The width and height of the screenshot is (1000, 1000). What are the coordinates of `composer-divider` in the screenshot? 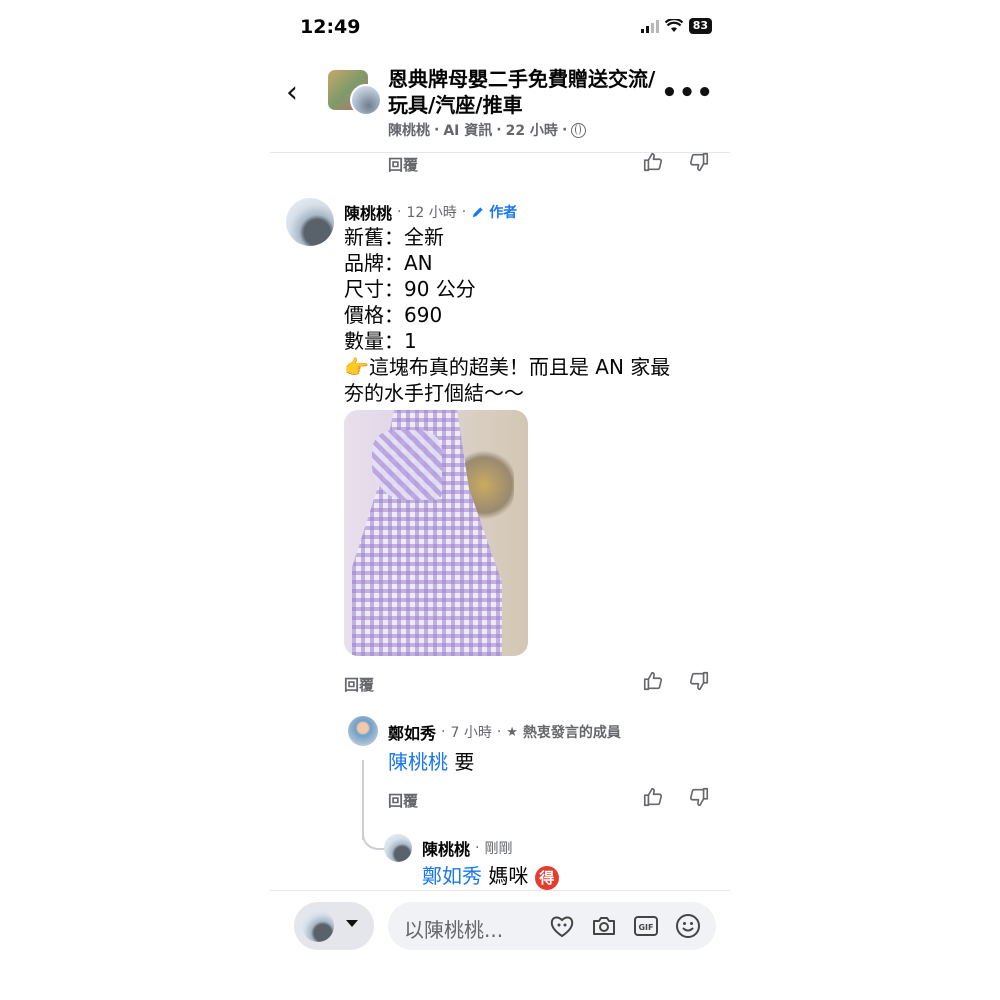 It's located at (500, 890).